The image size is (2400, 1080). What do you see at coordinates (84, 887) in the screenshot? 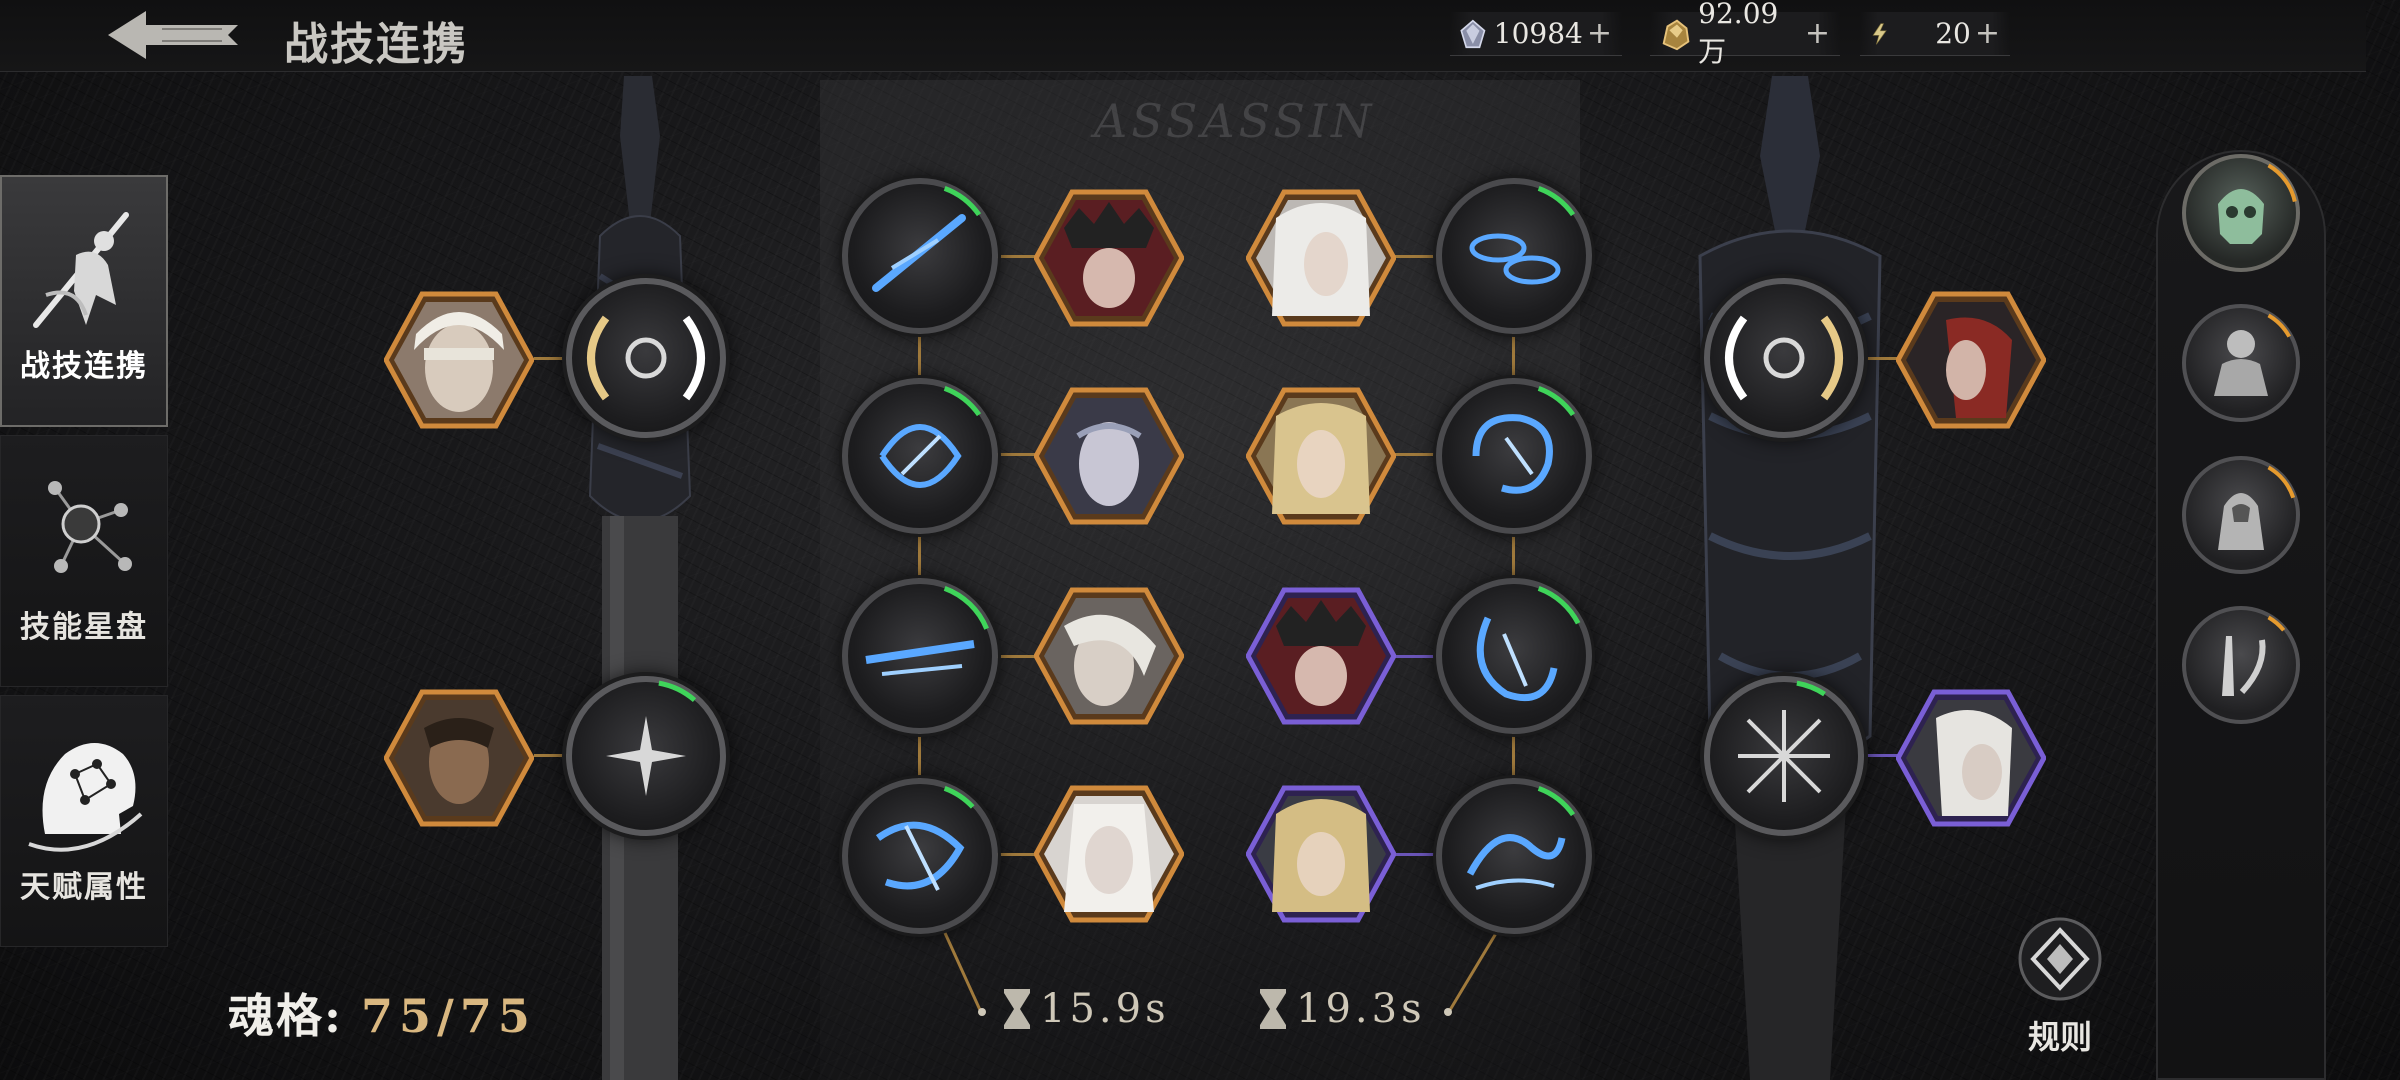
I see `tab-label: 天赋属性` at bounding box center [84, 887].